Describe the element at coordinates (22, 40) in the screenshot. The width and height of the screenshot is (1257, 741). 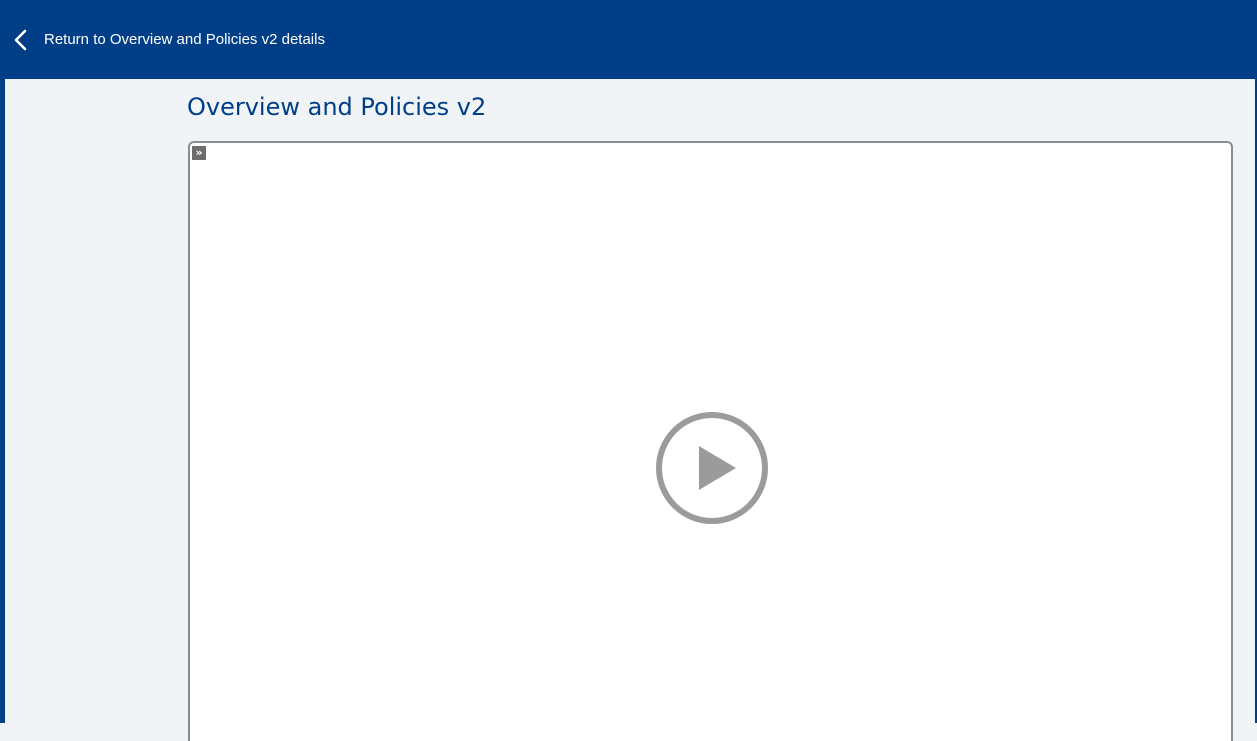
I see `chevron-left-icon` at that location.